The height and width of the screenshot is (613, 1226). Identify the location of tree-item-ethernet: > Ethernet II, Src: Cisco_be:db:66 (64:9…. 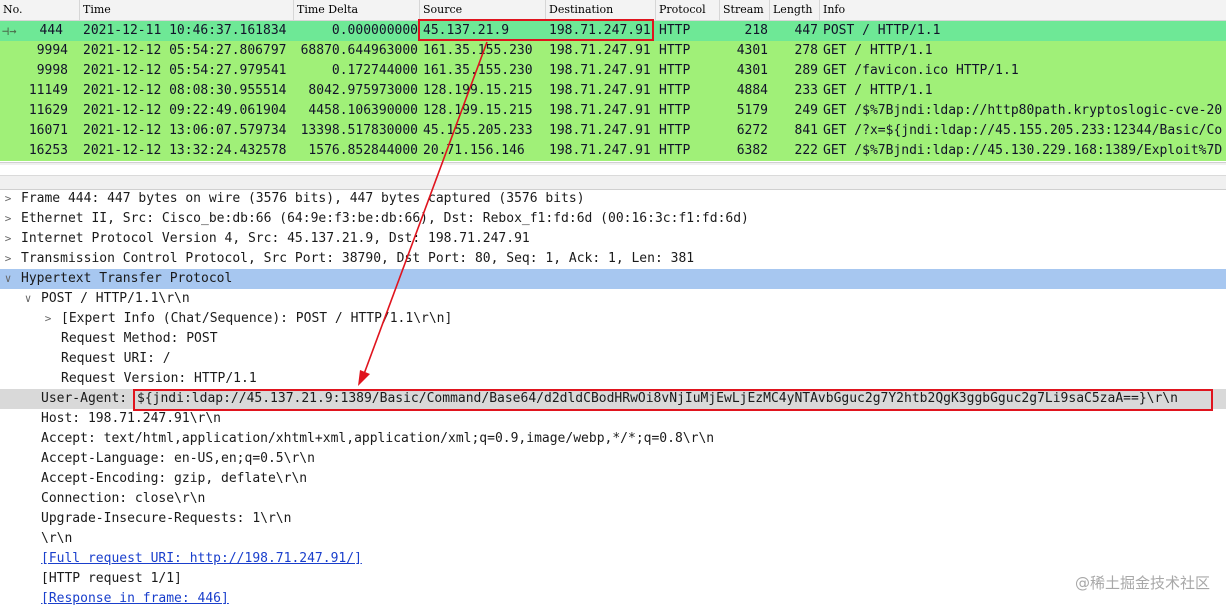
(613, 219).